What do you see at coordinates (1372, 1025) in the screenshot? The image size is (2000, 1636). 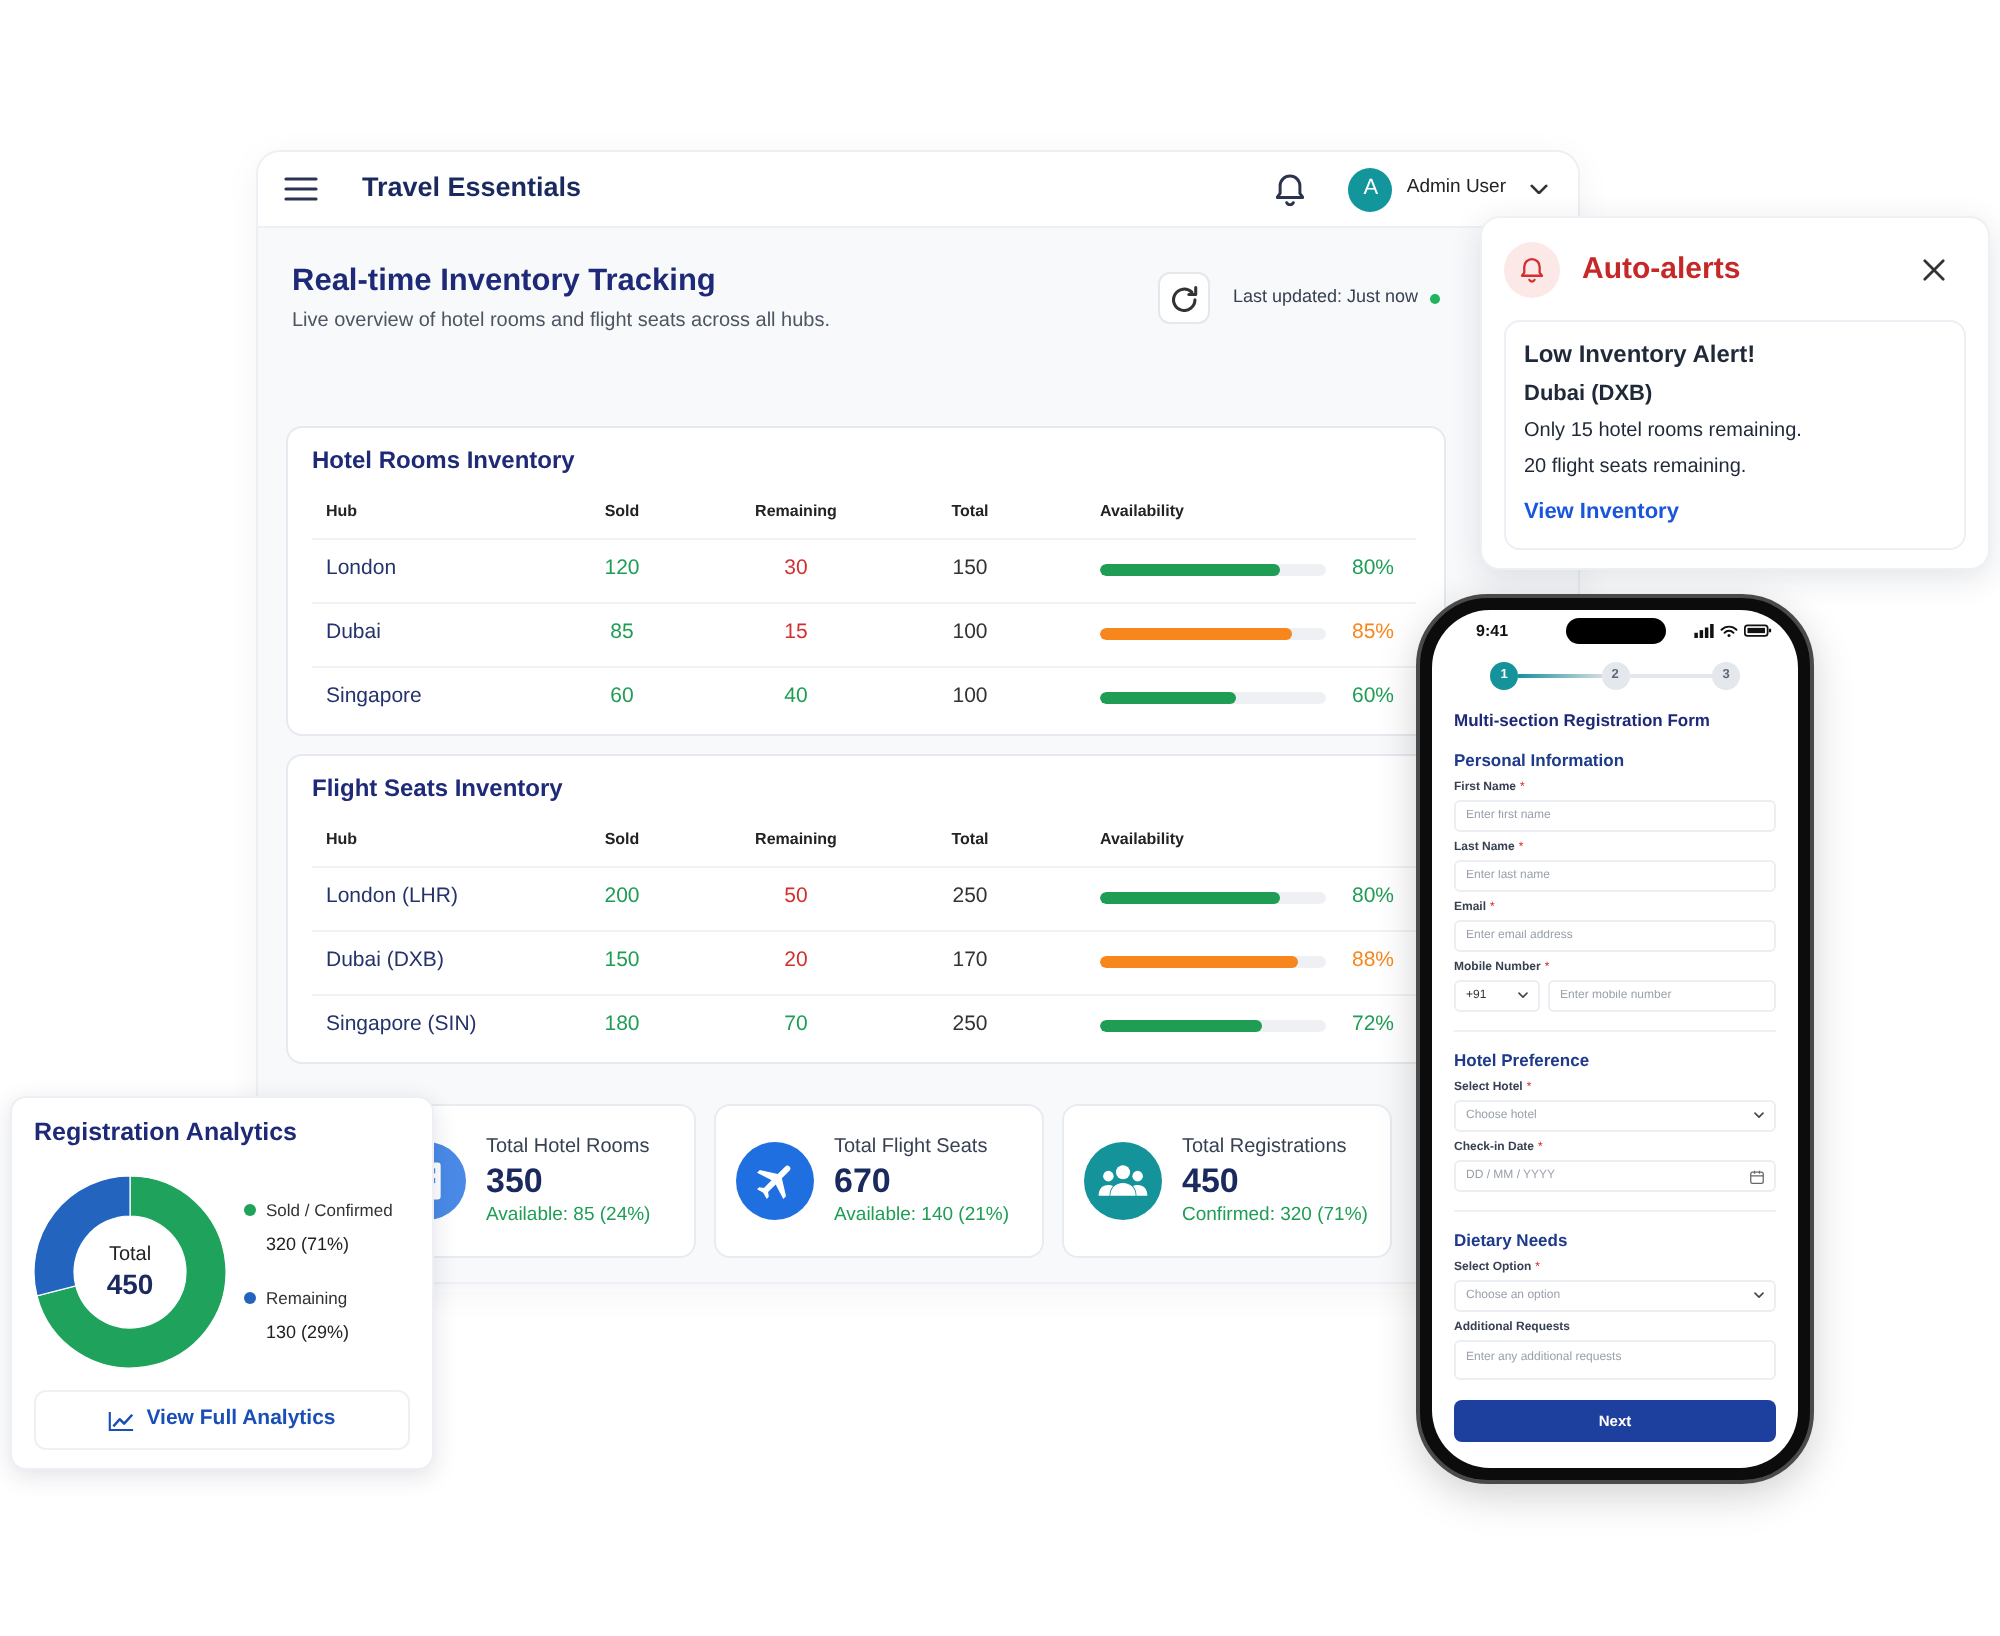 I see `availability-percent: 72%` at bounding box center [1372, 1025].